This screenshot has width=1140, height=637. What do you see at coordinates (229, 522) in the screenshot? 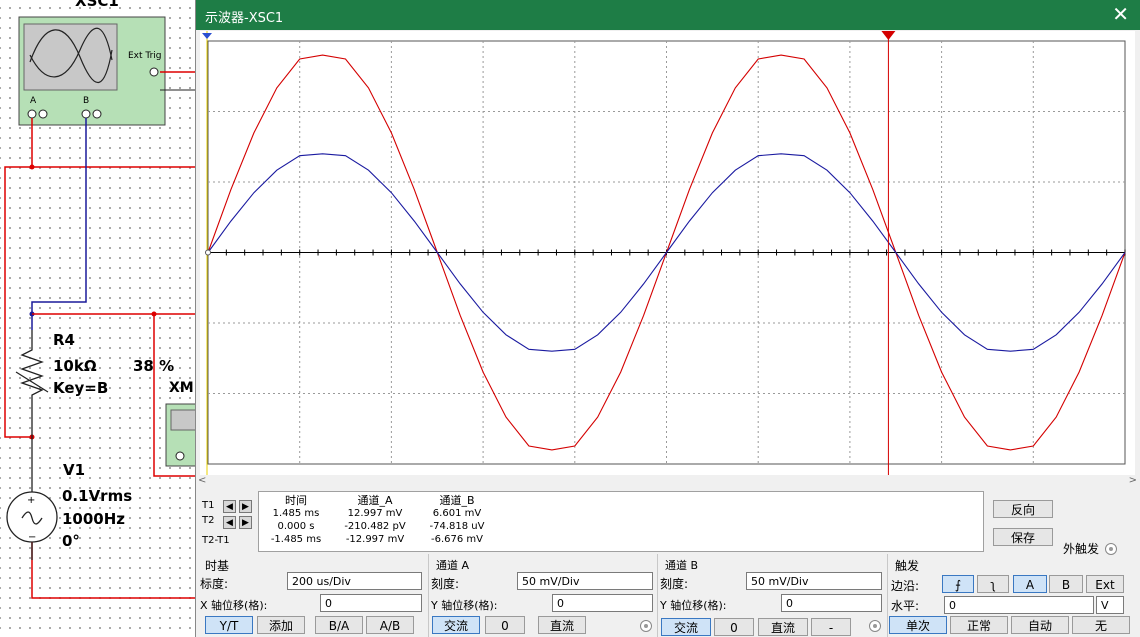
I see `t2-left-arrow-icon: ◀` at bounding box center [229, 522].